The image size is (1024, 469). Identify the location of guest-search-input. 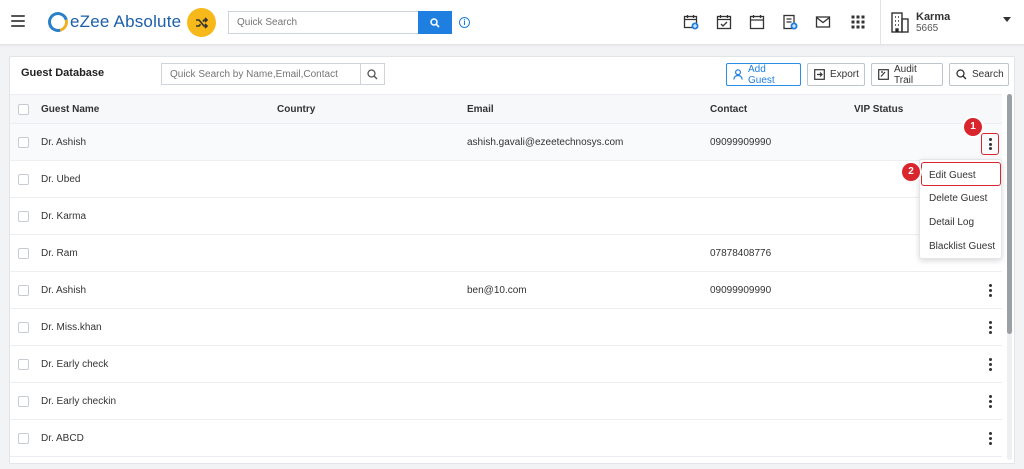
(261, 74).